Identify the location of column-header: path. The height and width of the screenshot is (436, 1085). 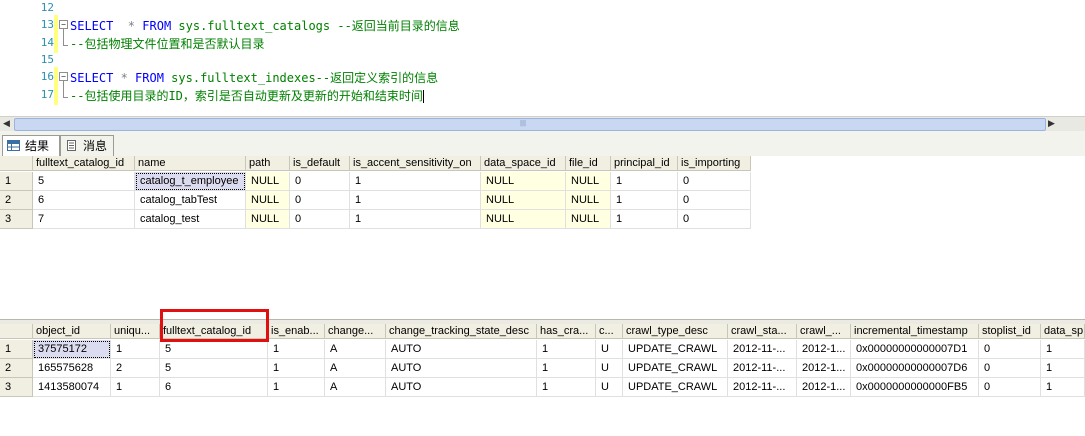
(268, 163).